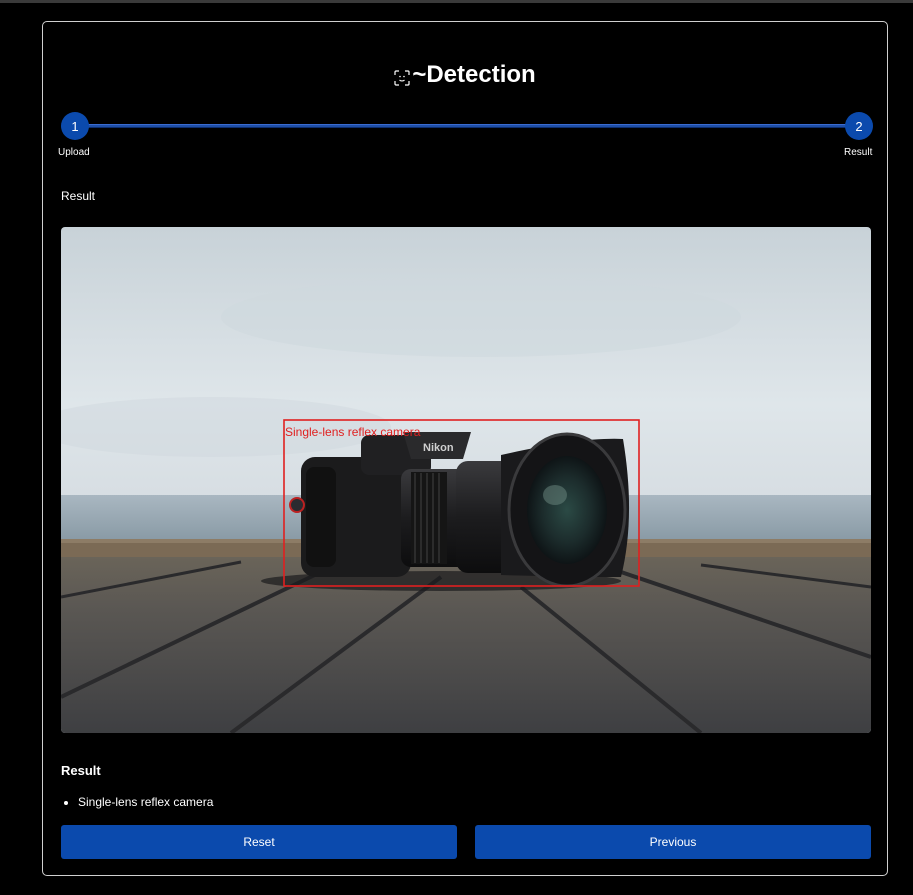 Image resolution: width=913 pixels, height=895 pixels. Describe the element at coordinates (402, 75) in the screenshot. I see `face-scan-icon` at that location.